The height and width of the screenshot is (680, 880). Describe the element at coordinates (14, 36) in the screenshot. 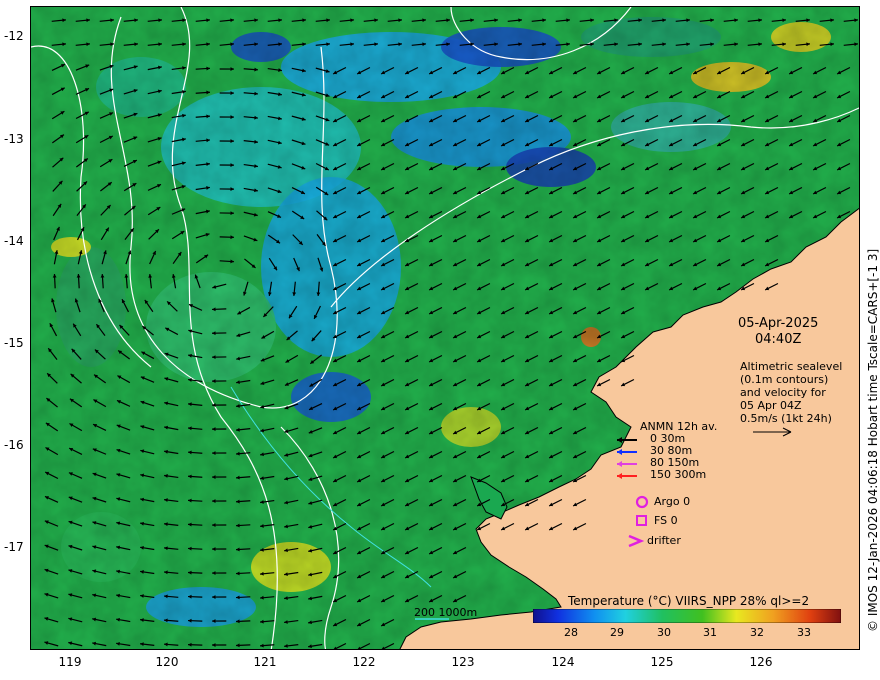

I see `y-tick-label: -12` at that location.